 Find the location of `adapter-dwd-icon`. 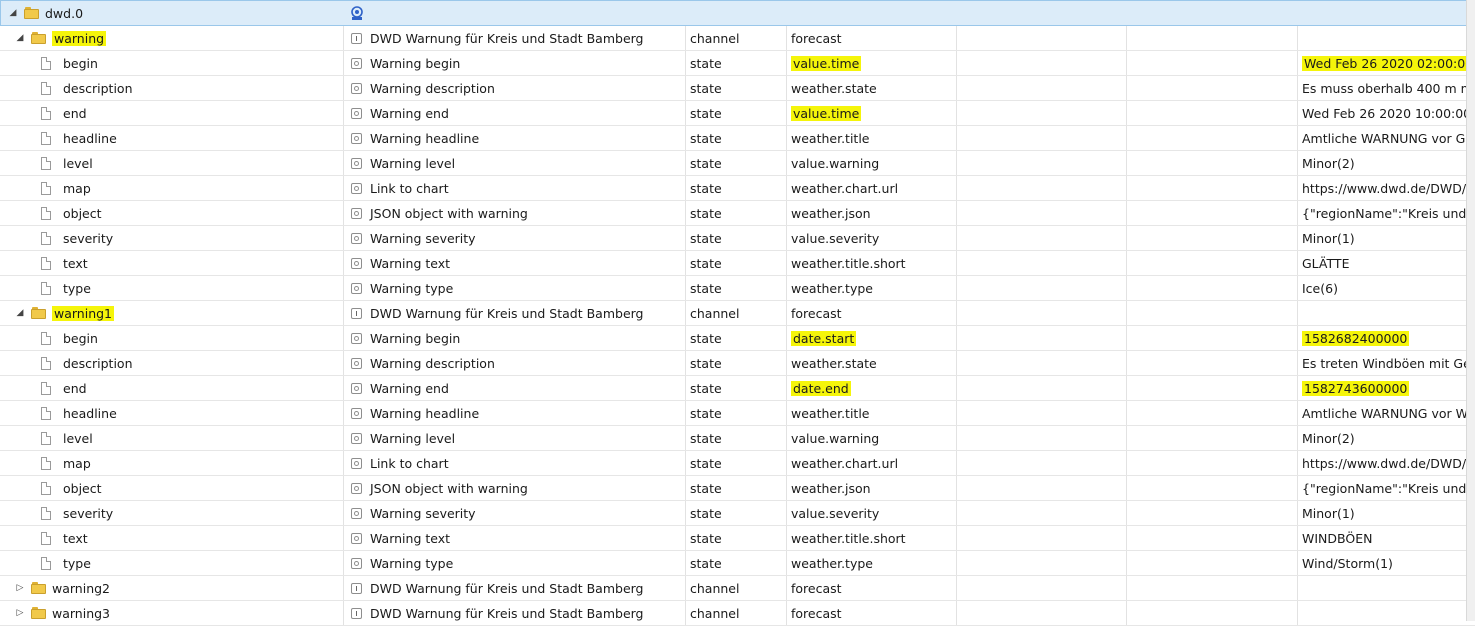

adapter-dwd-icon is located at coordinates (357, 13).